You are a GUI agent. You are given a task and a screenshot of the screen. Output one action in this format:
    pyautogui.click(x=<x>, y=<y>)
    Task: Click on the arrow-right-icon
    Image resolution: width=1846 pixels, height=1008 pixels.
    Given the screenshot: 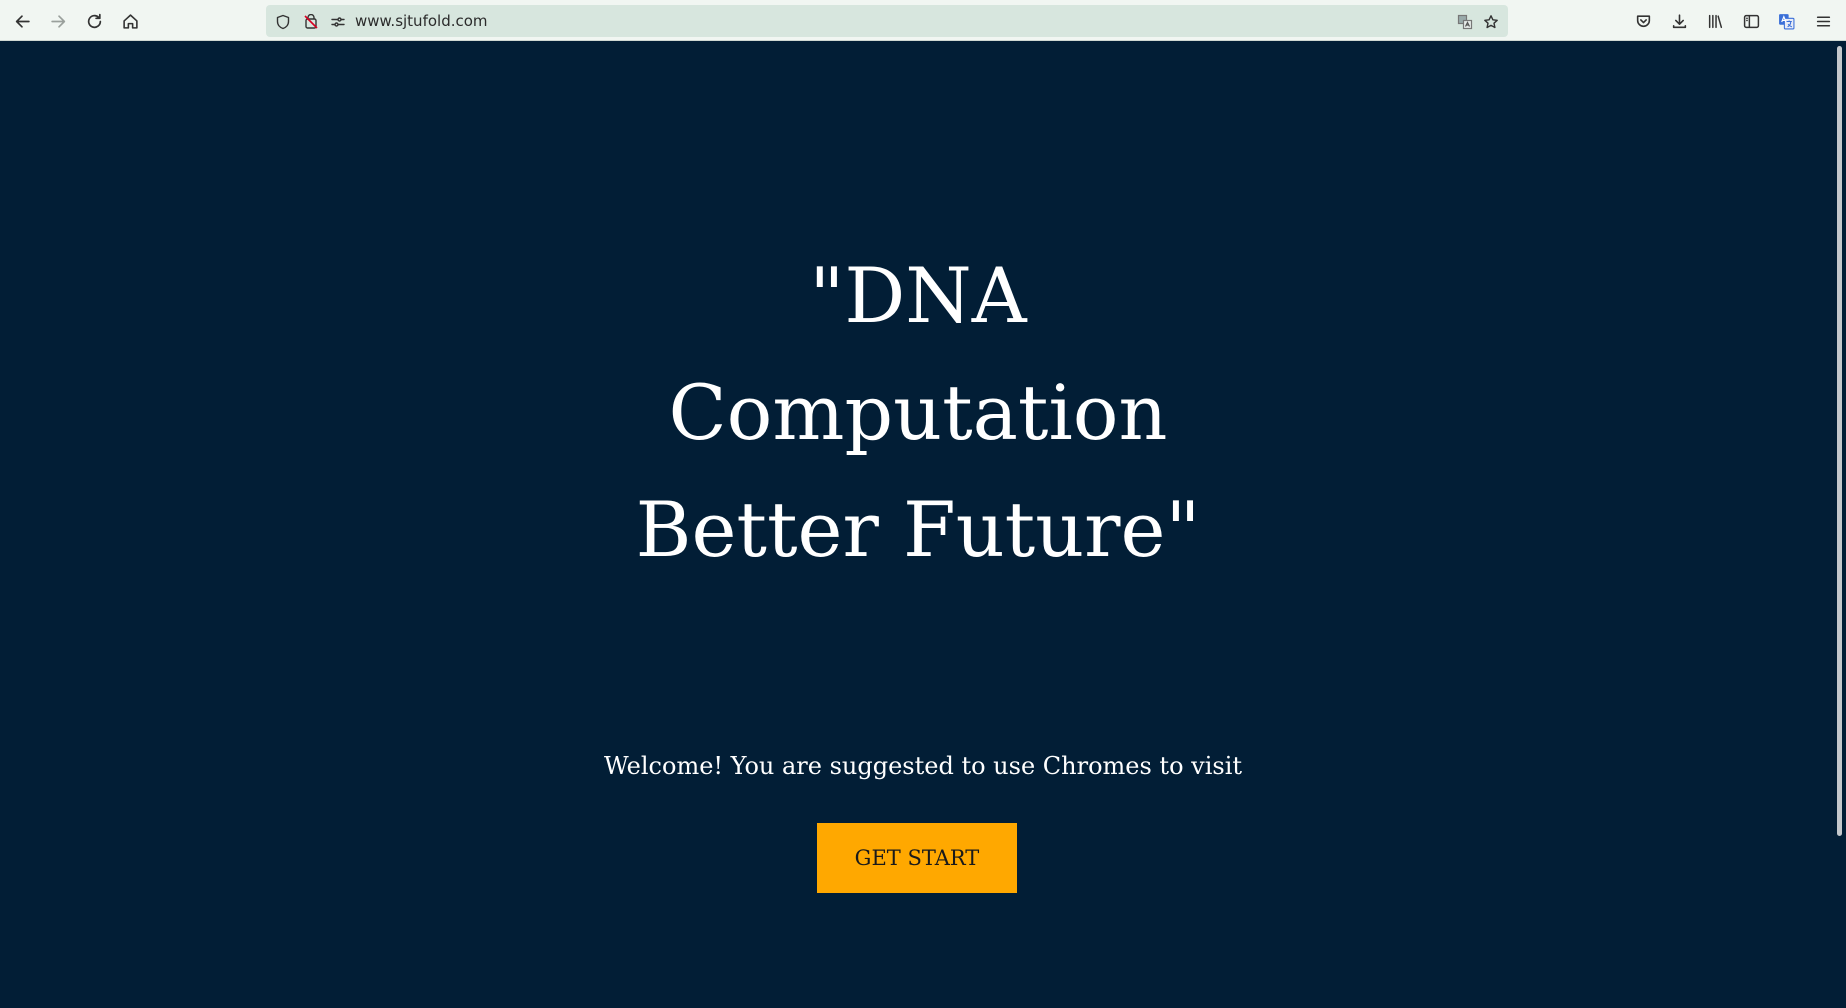 What is the action you would take?
    pyautogui.click(x=57, y=21)
    